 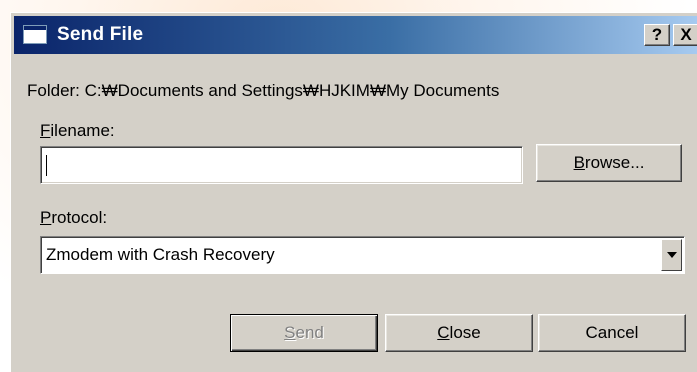 I want to click on filename-label-accelerator: F, so click(x=45, y=130).